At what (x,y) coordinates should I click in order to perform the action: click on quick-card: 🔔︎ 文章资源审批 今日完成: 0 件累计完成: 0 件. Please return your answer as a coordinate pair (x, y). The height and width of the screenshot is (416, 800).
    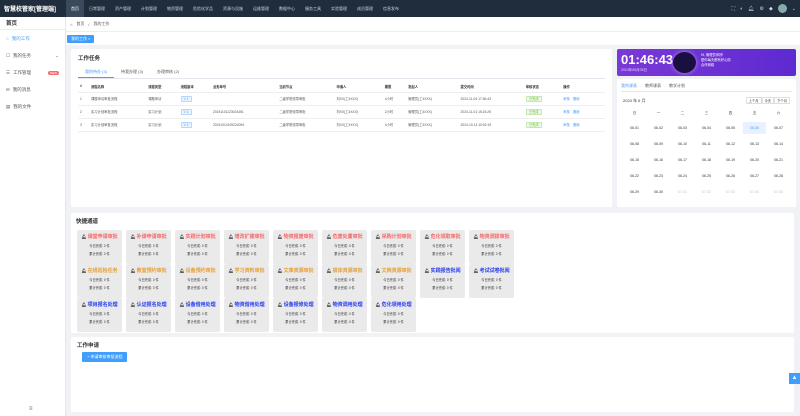
    Looking at the image, I should click on (295, 281).